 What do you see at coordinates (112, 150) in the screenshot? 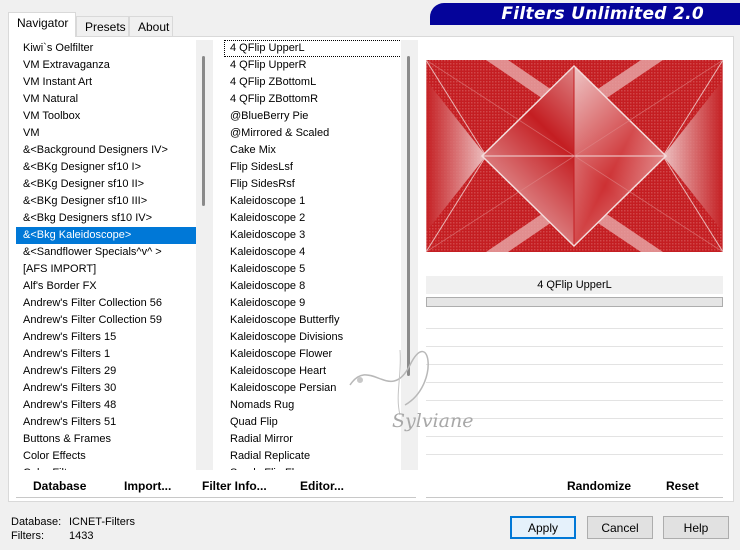
I see `category-item: &<Background Designers IV>` at bounding box center [112, 150].